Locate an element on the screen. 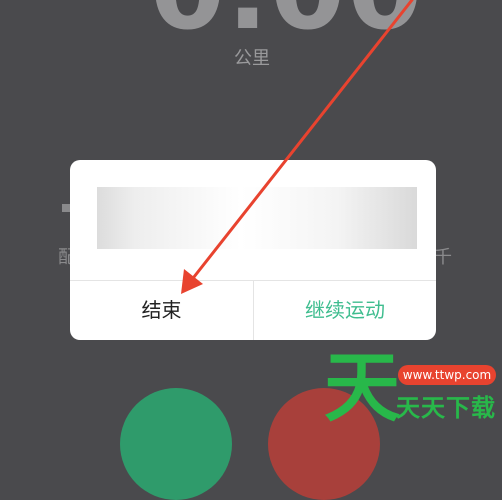  background-stat-label-right: 千 is located at coordinates (443, 257).